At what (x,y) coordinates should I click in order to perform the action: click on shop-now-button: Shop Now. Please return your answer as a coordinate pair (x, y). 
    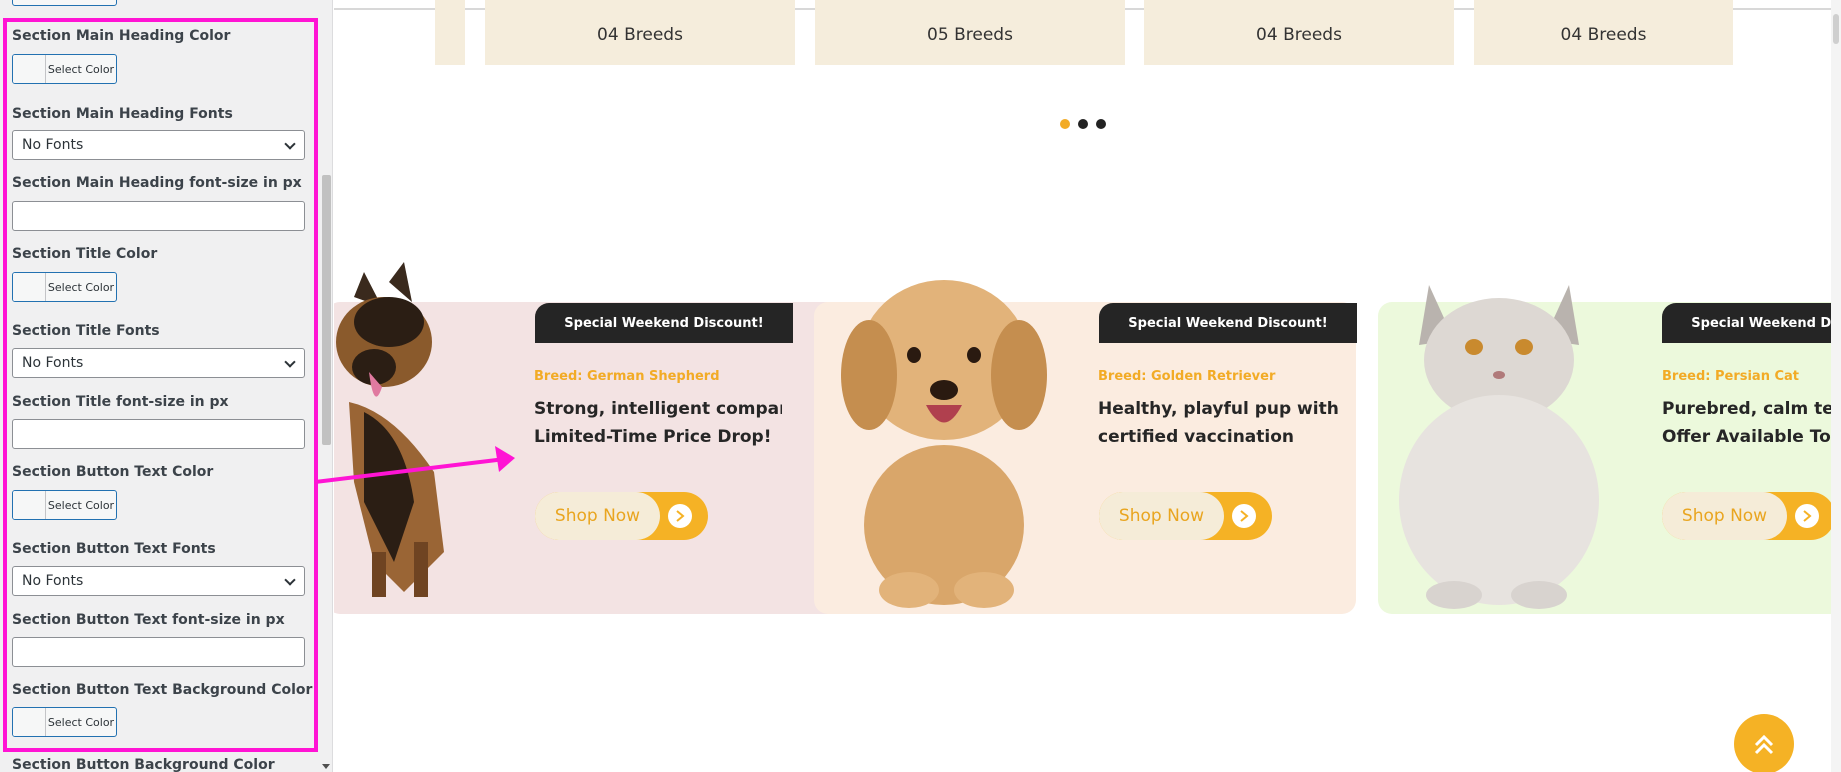
    Looking at the image, I should click on (1748, 516).